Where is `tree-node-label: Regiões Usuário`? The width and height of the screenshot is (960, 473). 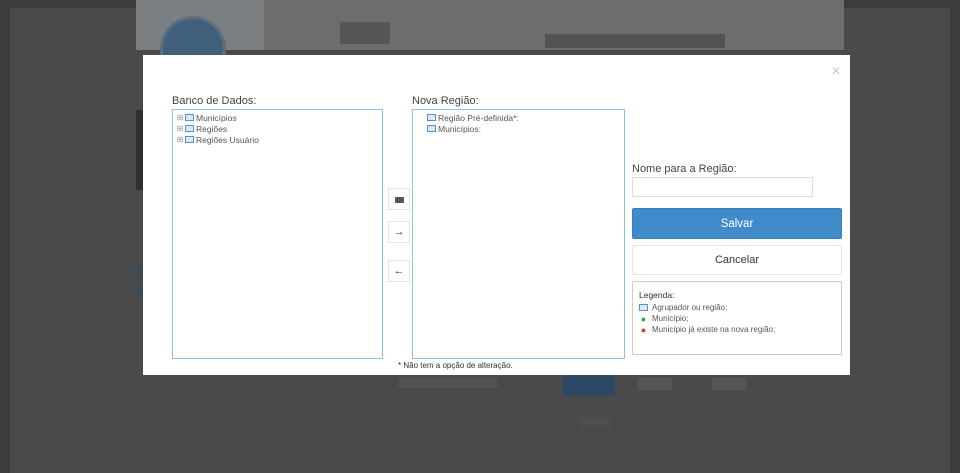 tree-node-label: Regiões Usuário is located at coordinates (227, 140).